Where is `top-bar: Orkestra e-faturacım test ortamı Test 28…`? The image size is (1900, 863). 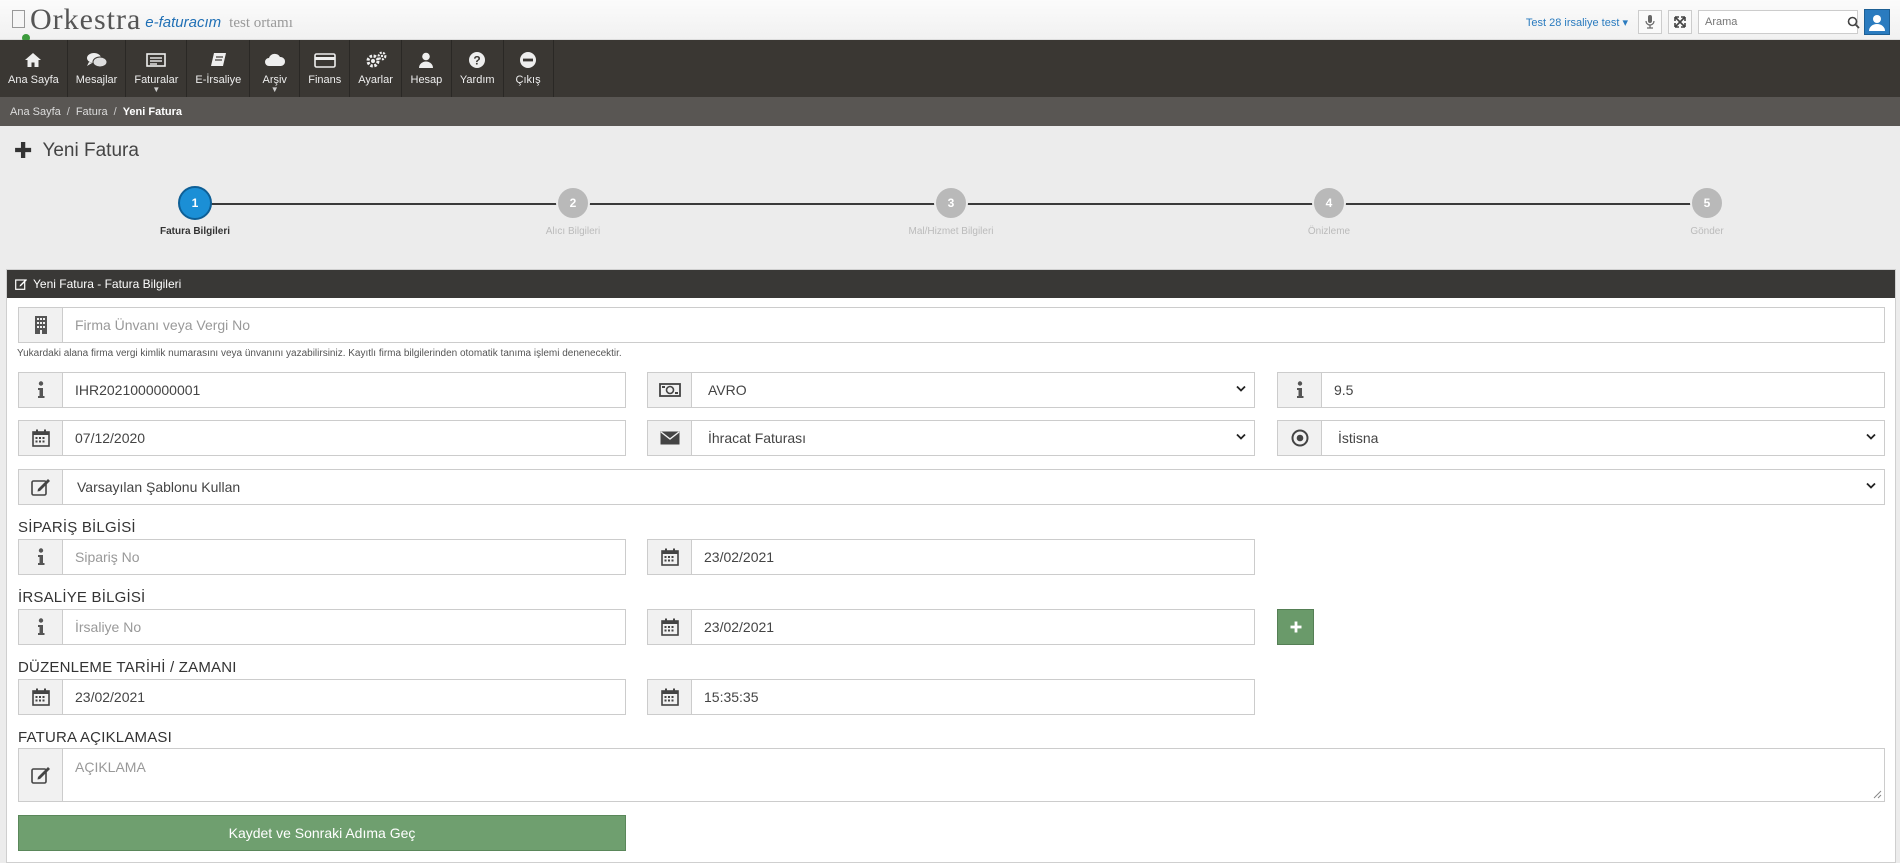 top-bar: Orkestra e-faturacım test ortamı Test 28… is located at coordinates (950, 21).